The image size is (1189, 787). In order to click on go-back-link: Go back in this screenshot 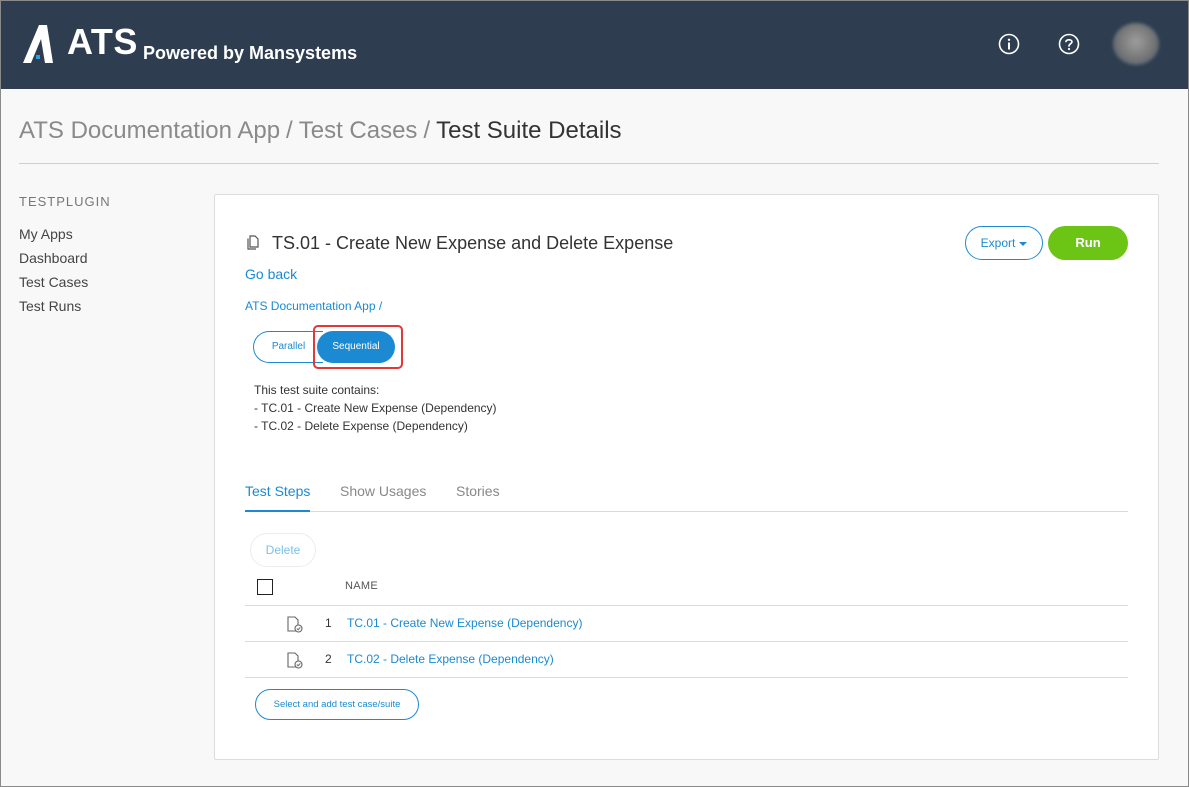, I will do `click(271, 274)`.